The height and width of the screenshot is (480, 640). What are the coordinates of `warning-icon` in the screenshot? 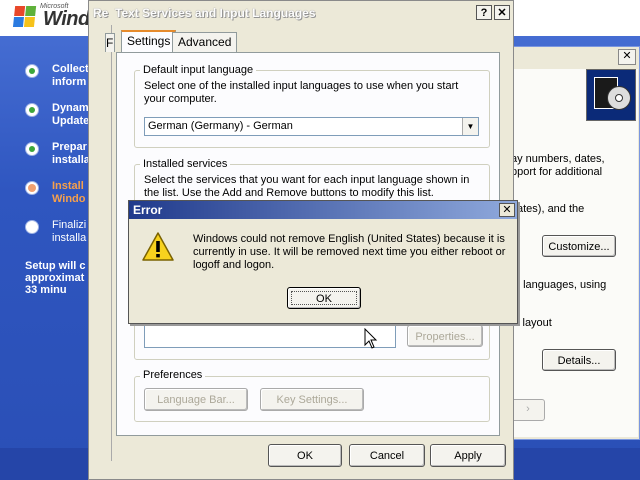 It's located at (158, 246).